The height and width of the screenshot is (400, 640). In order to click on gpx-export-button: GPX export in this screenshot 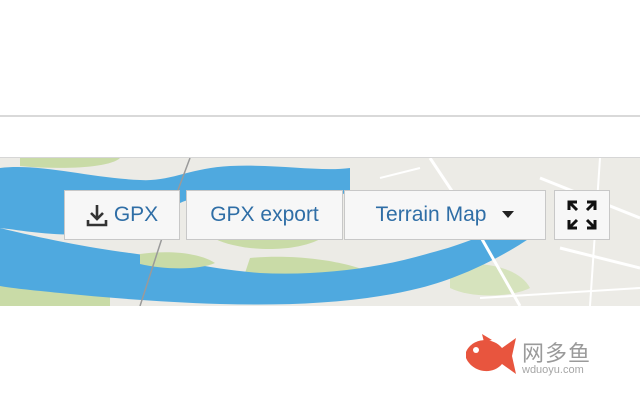, I will do `click(264, 215)`.